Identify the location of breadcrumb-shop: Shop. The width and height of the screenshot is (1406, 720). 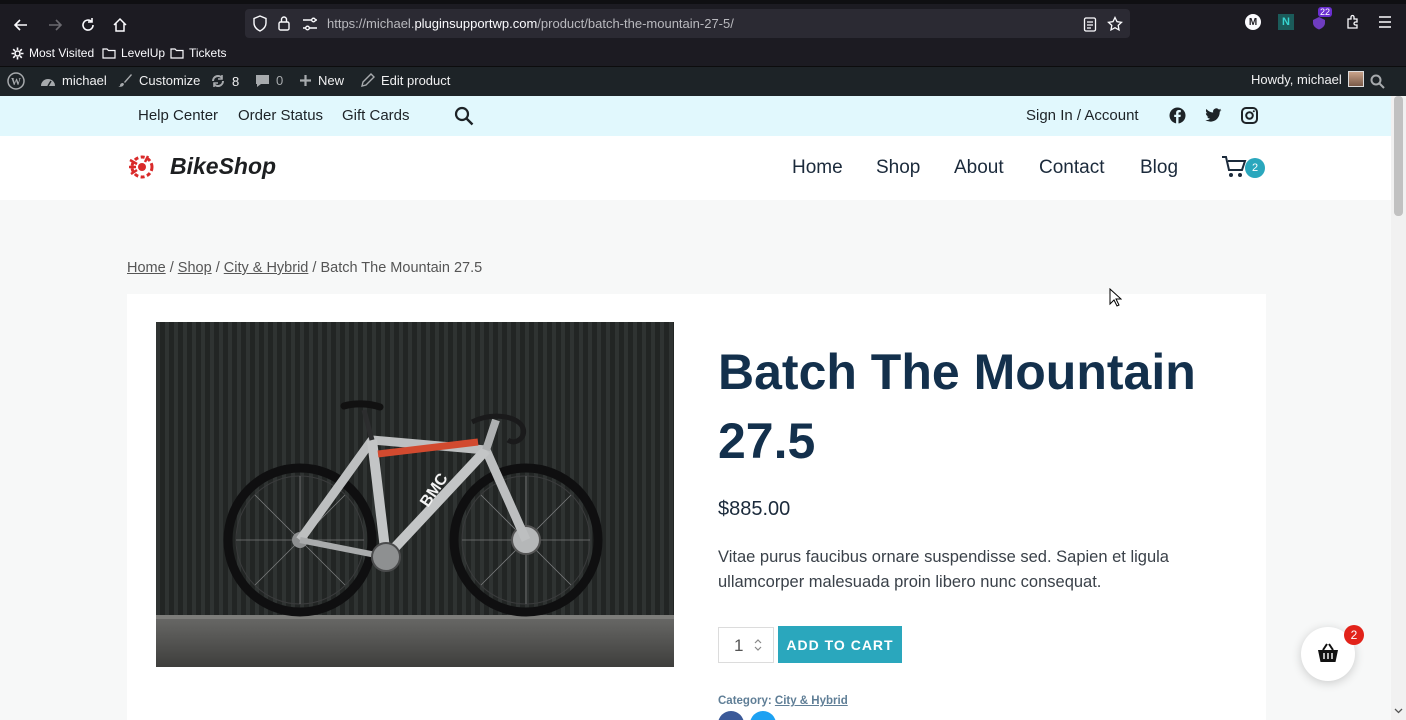
(195, 268).